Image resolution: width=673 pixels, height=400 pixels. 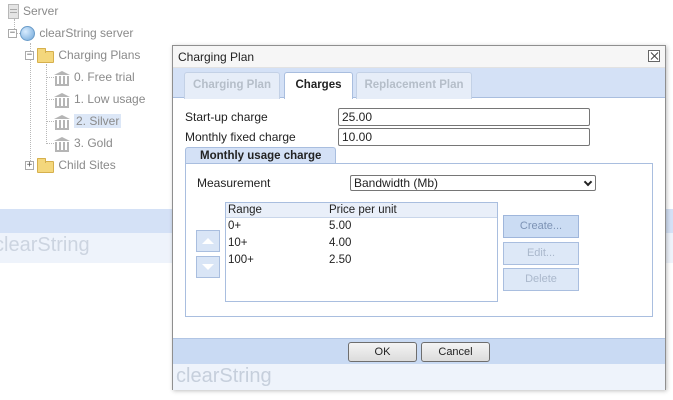 I want to click on cancel-button: Cancel, so click(x=455, y=352).